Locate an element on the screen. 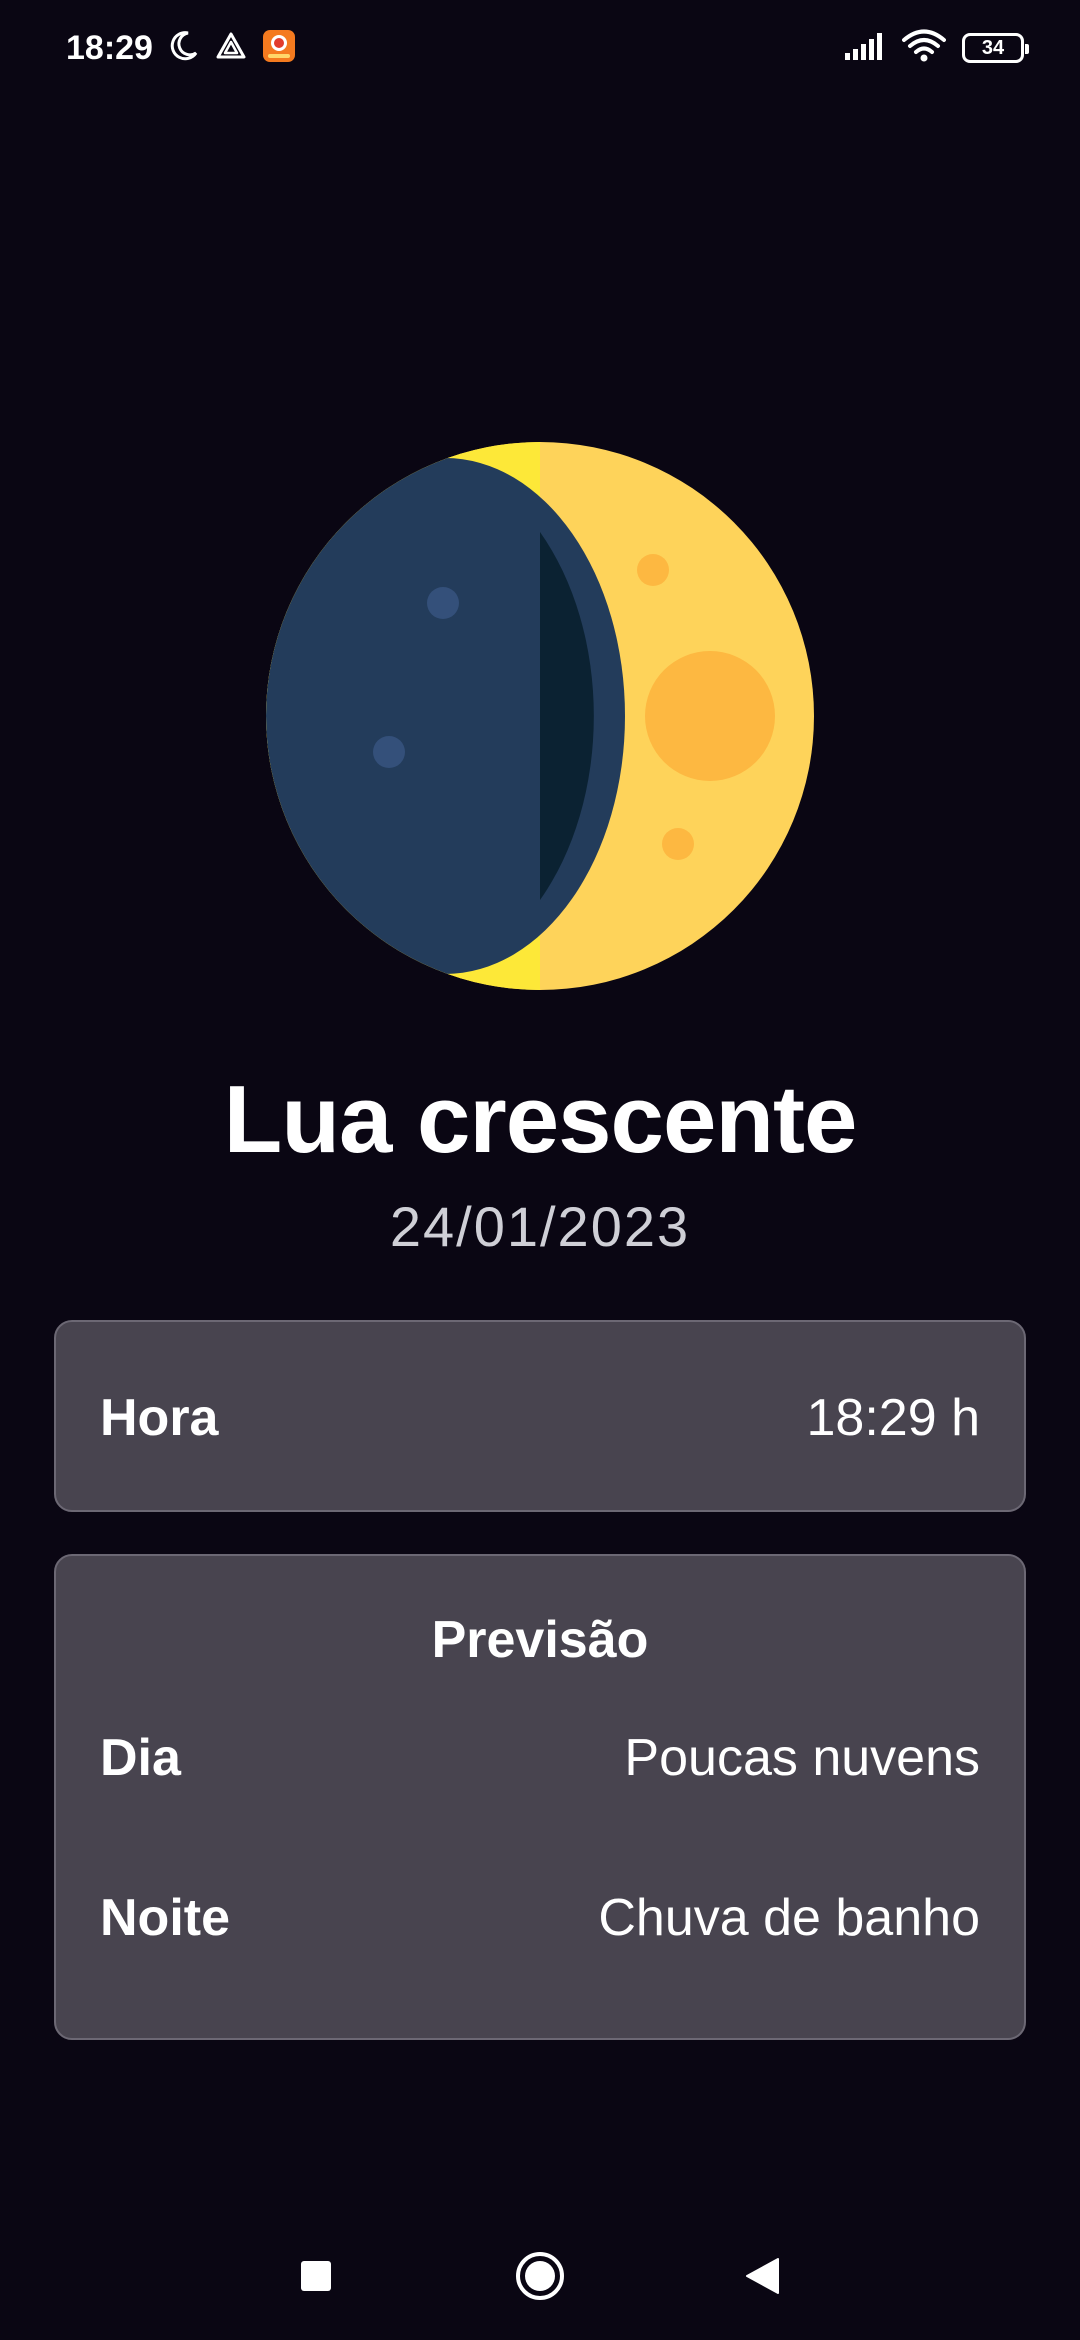 The width and height of the screenshot is (1080, 2340). circle-icon is located at coordinates (540, 2276).